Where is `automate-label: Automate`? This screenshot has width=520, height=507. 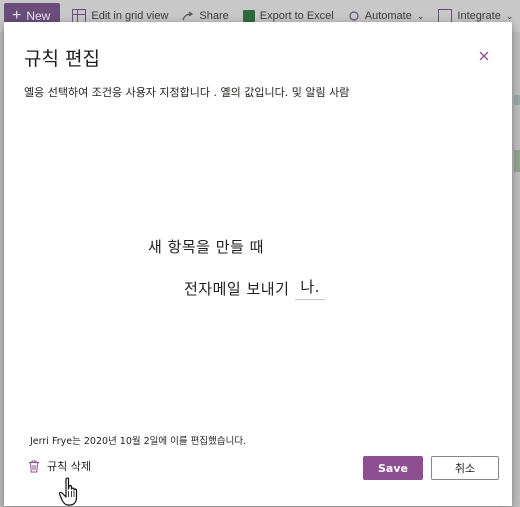 automate-label: Automate is located at coordinates (388, 16).